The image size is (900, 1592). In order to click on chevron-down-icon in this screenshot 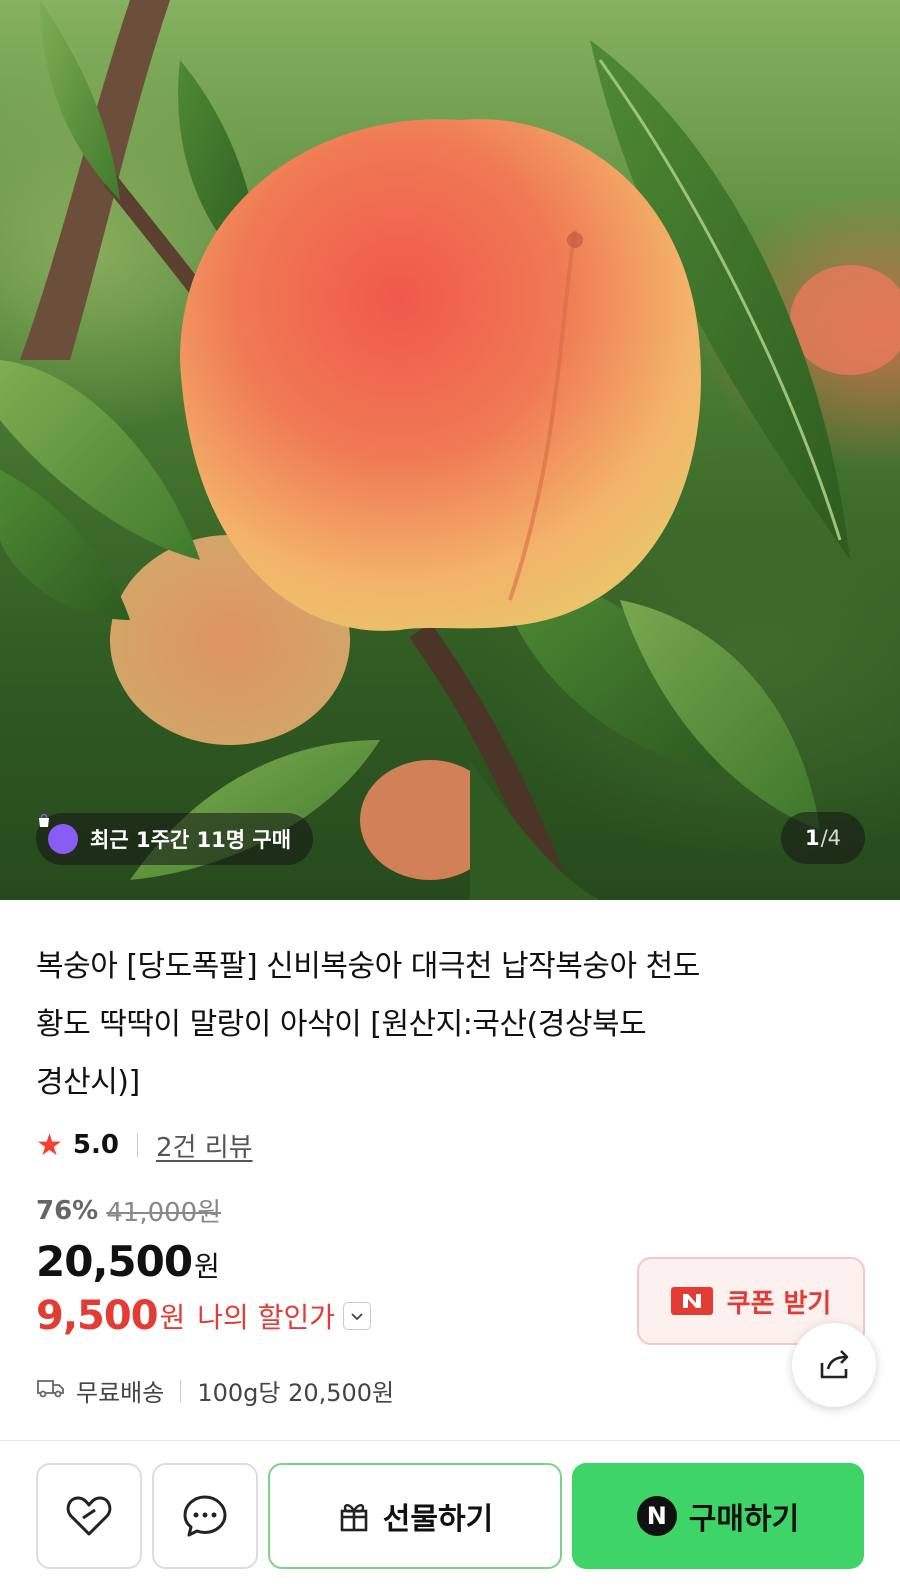, I will do `click(357, 1316)`.